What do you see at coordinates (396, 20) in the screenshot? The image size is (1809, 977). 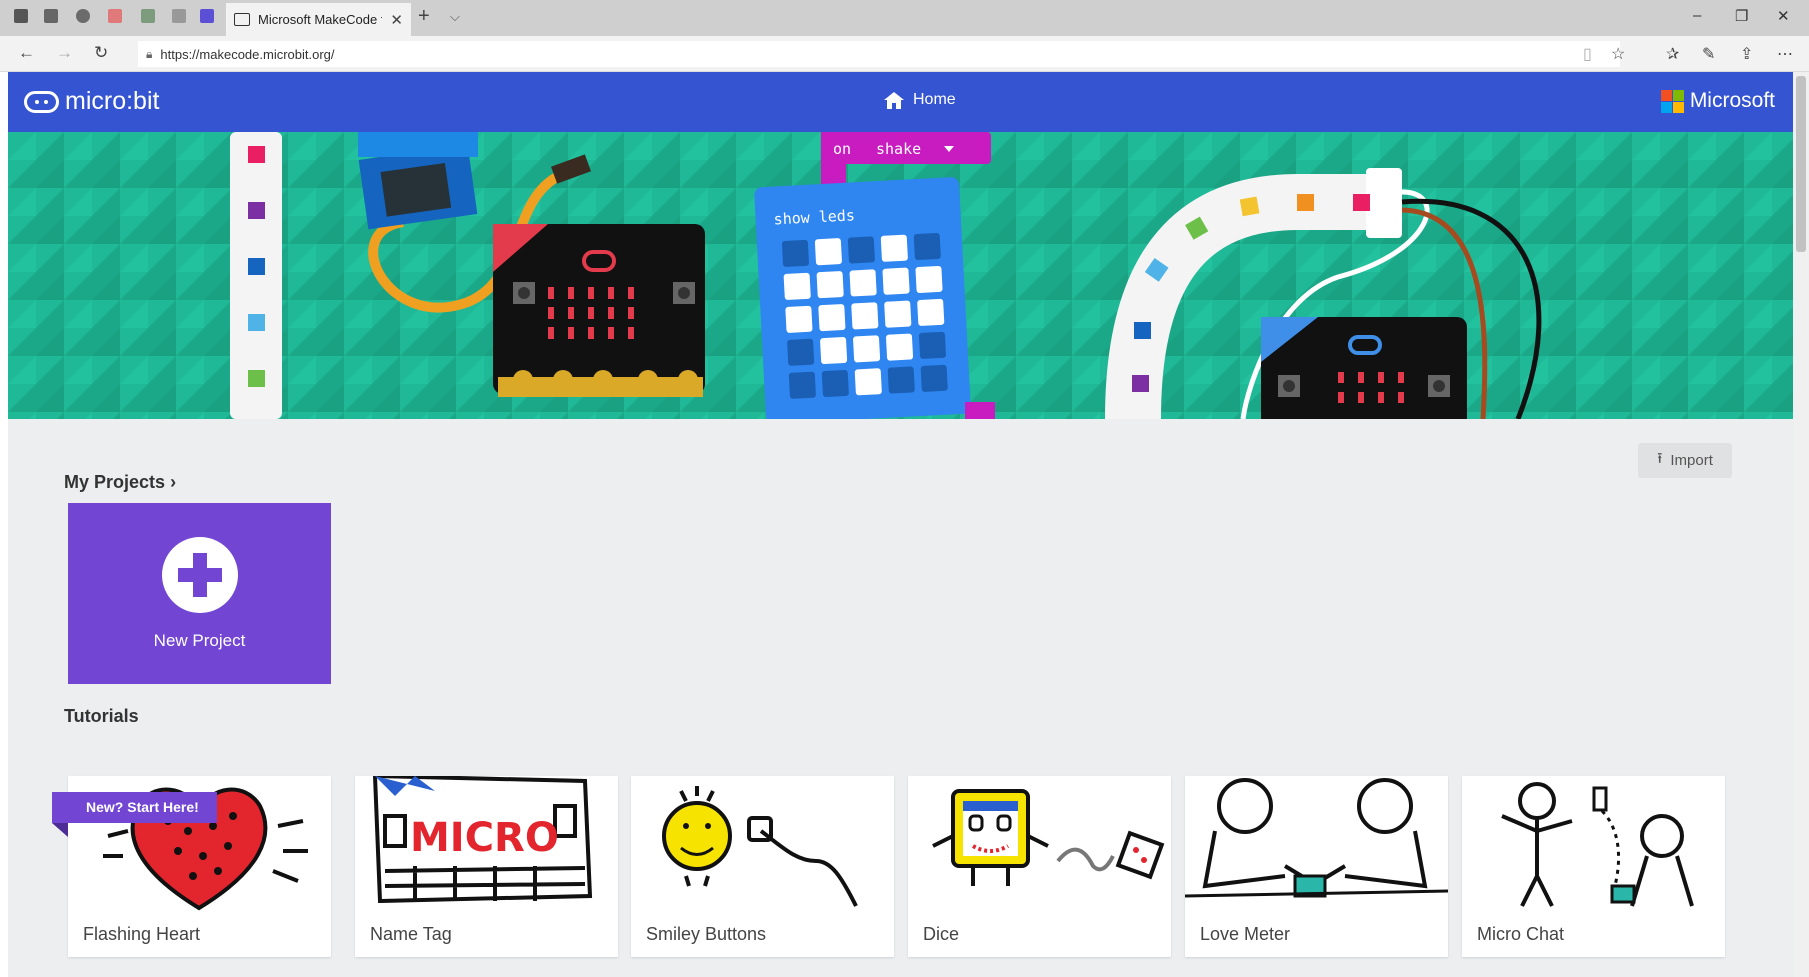 I see `close-tab-icon: ✕` at bounding box center [396, 20].